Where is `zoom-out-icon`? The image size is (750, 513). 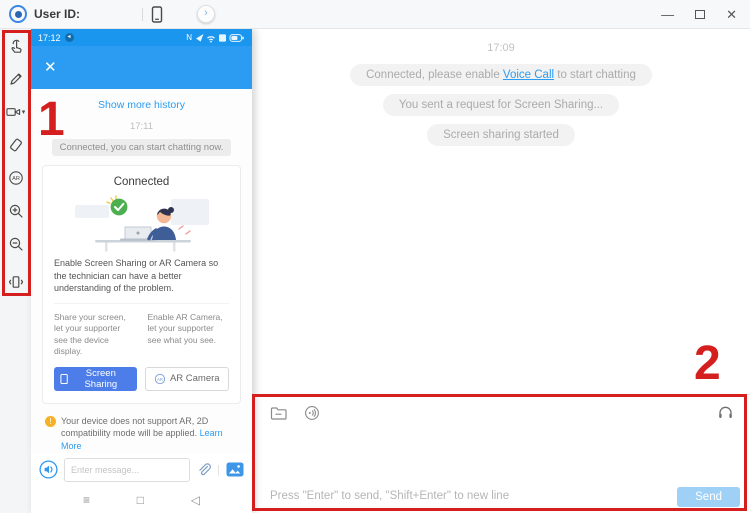 zoom-out-icon is located at coordinates (15, 243).